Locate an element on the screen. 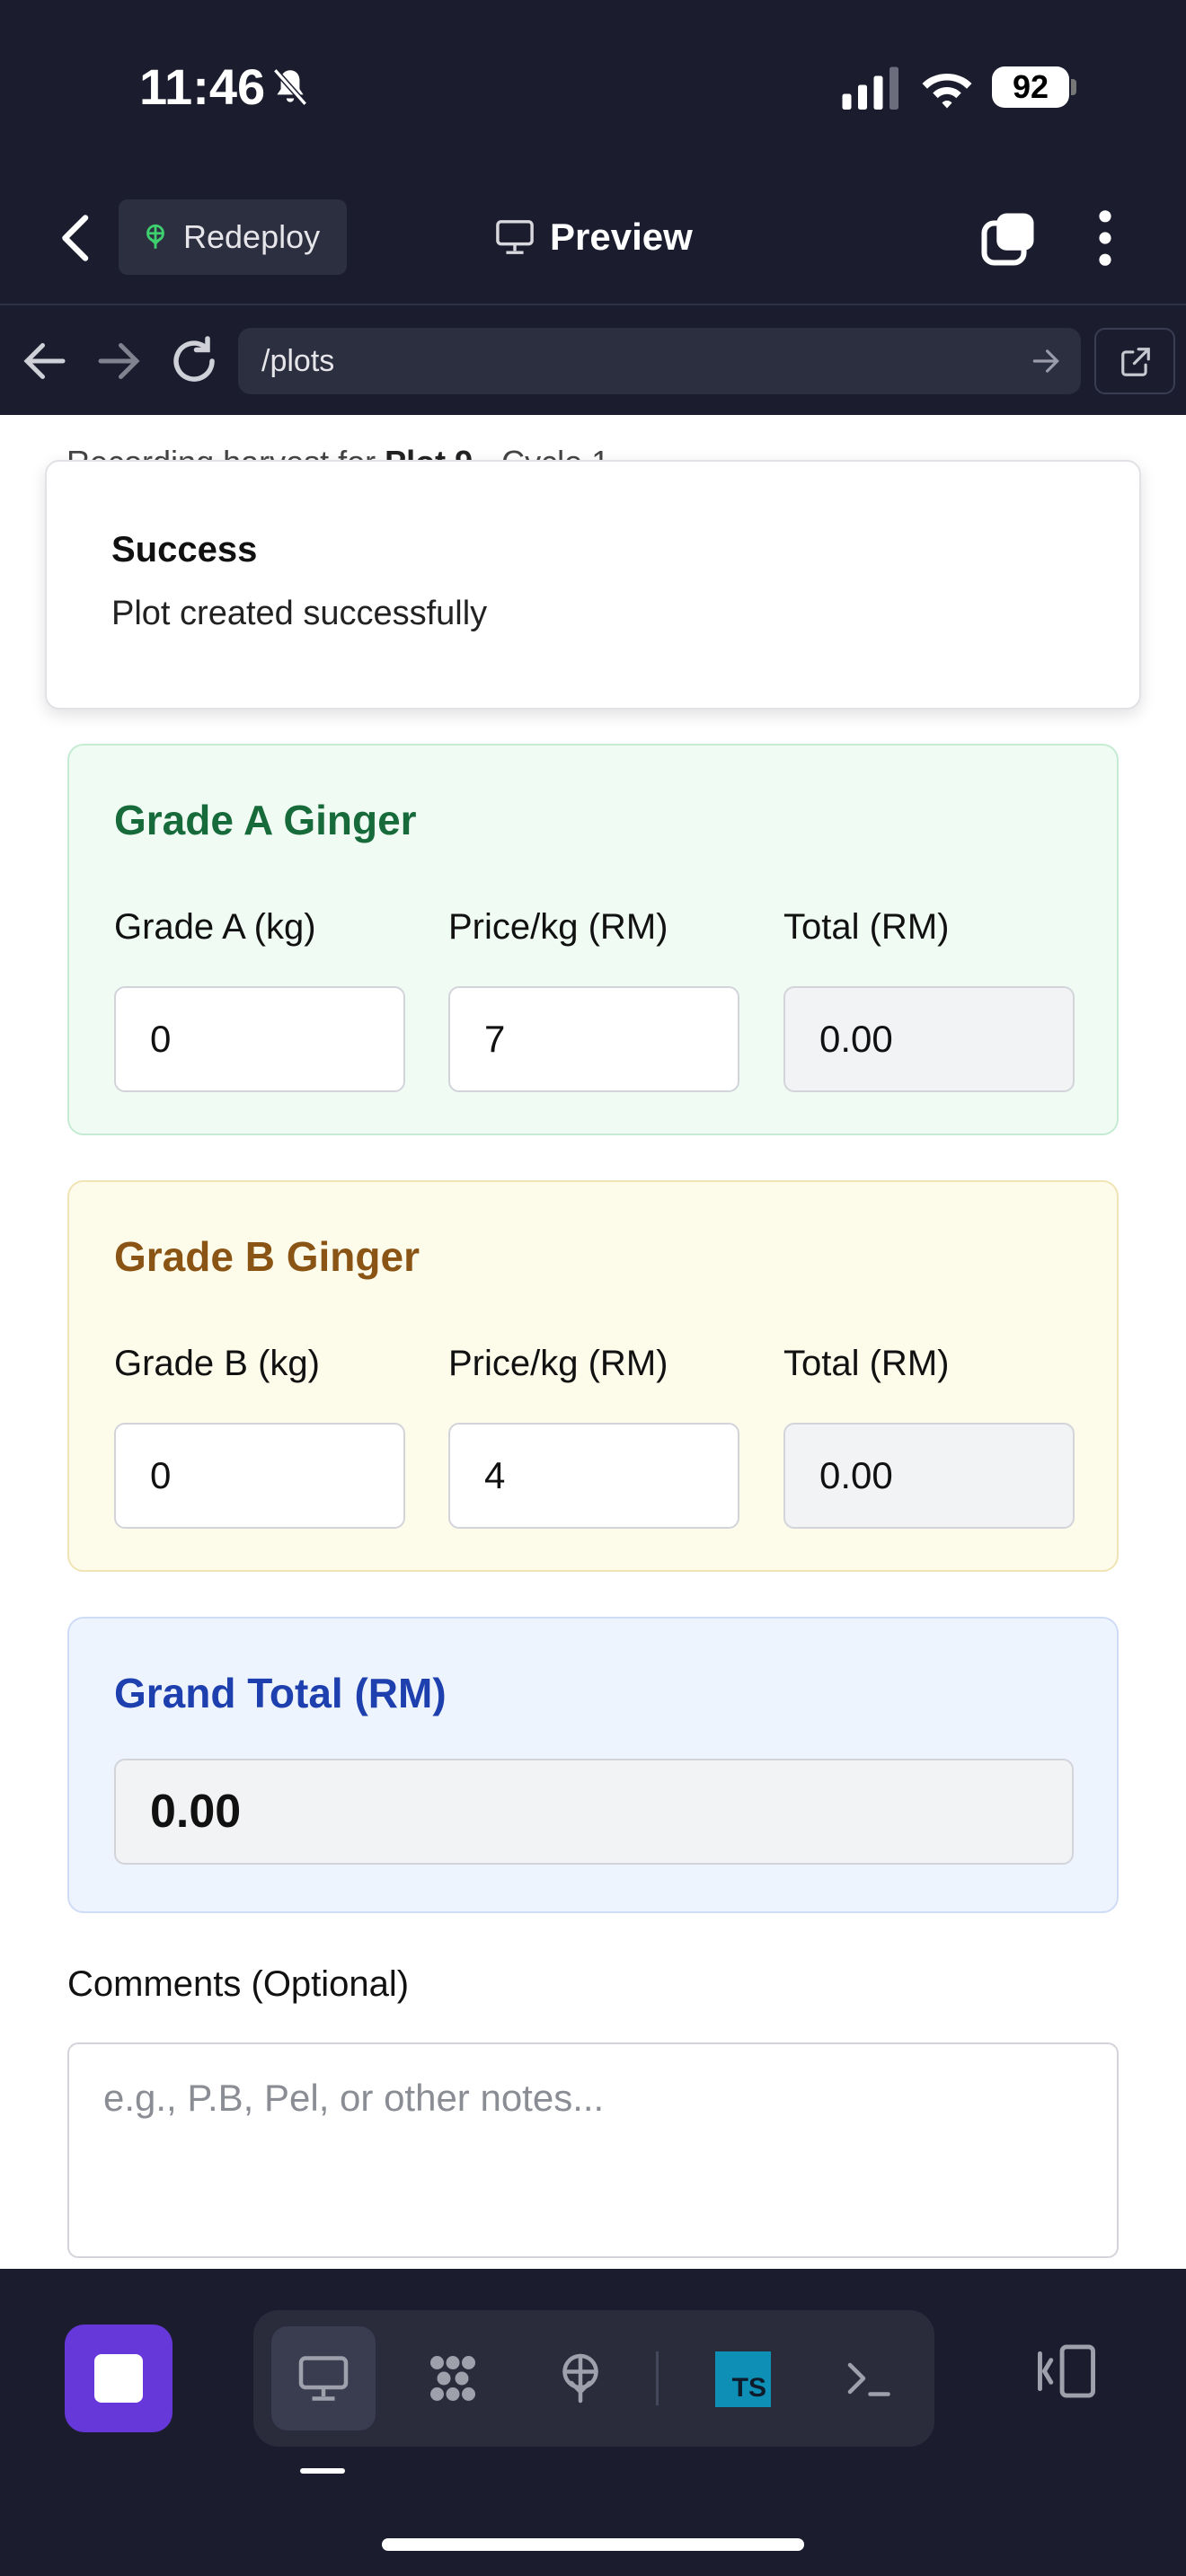 This screenshot has height=2576, width=1186. monitor-icon is located at coordinates (515, 237).